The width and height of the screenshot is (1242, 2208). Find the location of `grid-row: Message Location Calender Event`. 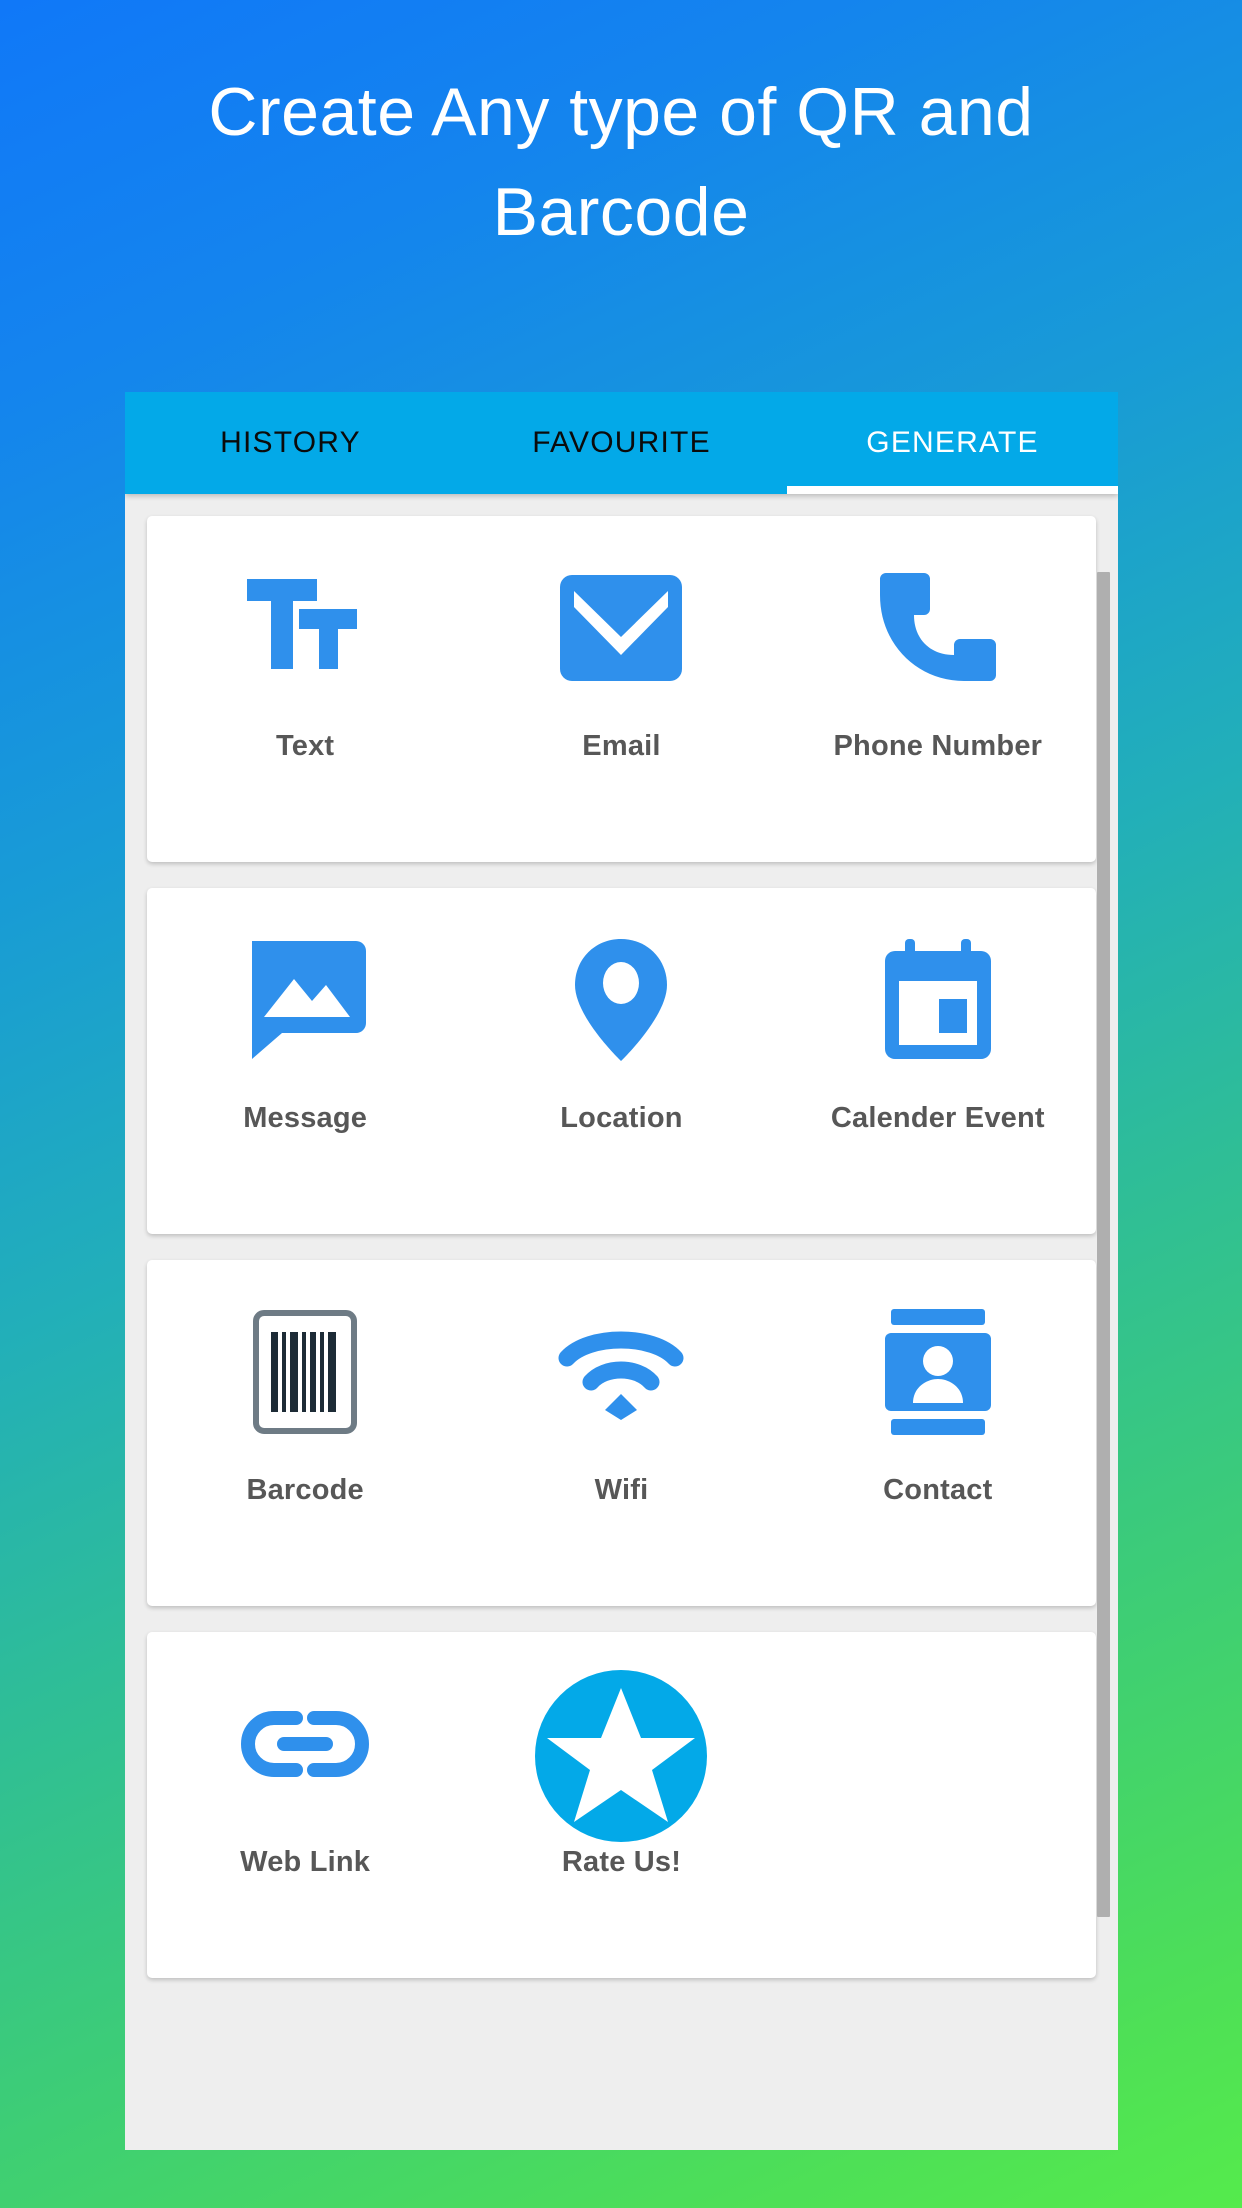

grid-row: Message Location Calender Event is located at coordinates (621, 1061).